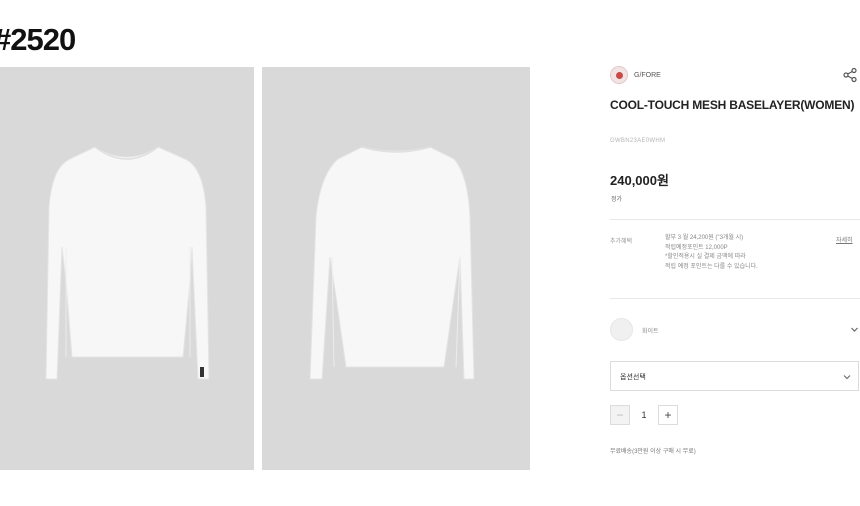 This screenshot has height=506, width=860. Describe the element at coordinates (734, 376) in the screenshot. I see `option-select: 옵션선택` at that location.